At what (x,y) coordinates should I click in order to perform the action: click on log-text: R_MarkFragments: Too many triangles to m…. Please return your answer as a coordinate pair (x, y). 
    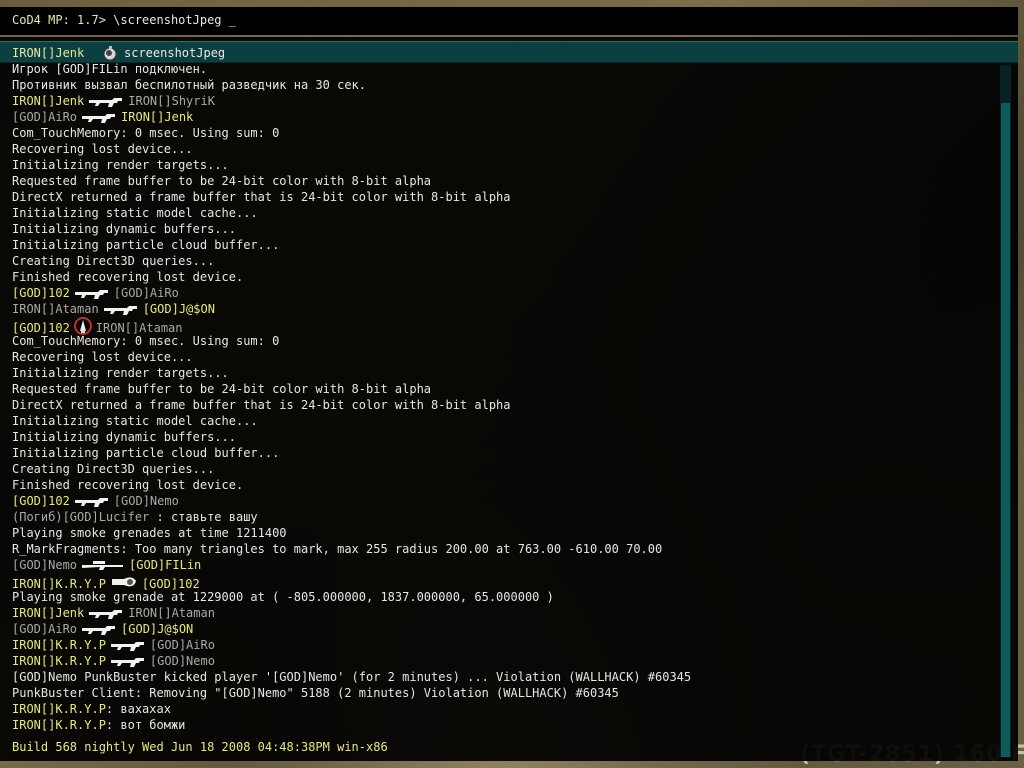
    Looking at the image, I should click on (337, 549).